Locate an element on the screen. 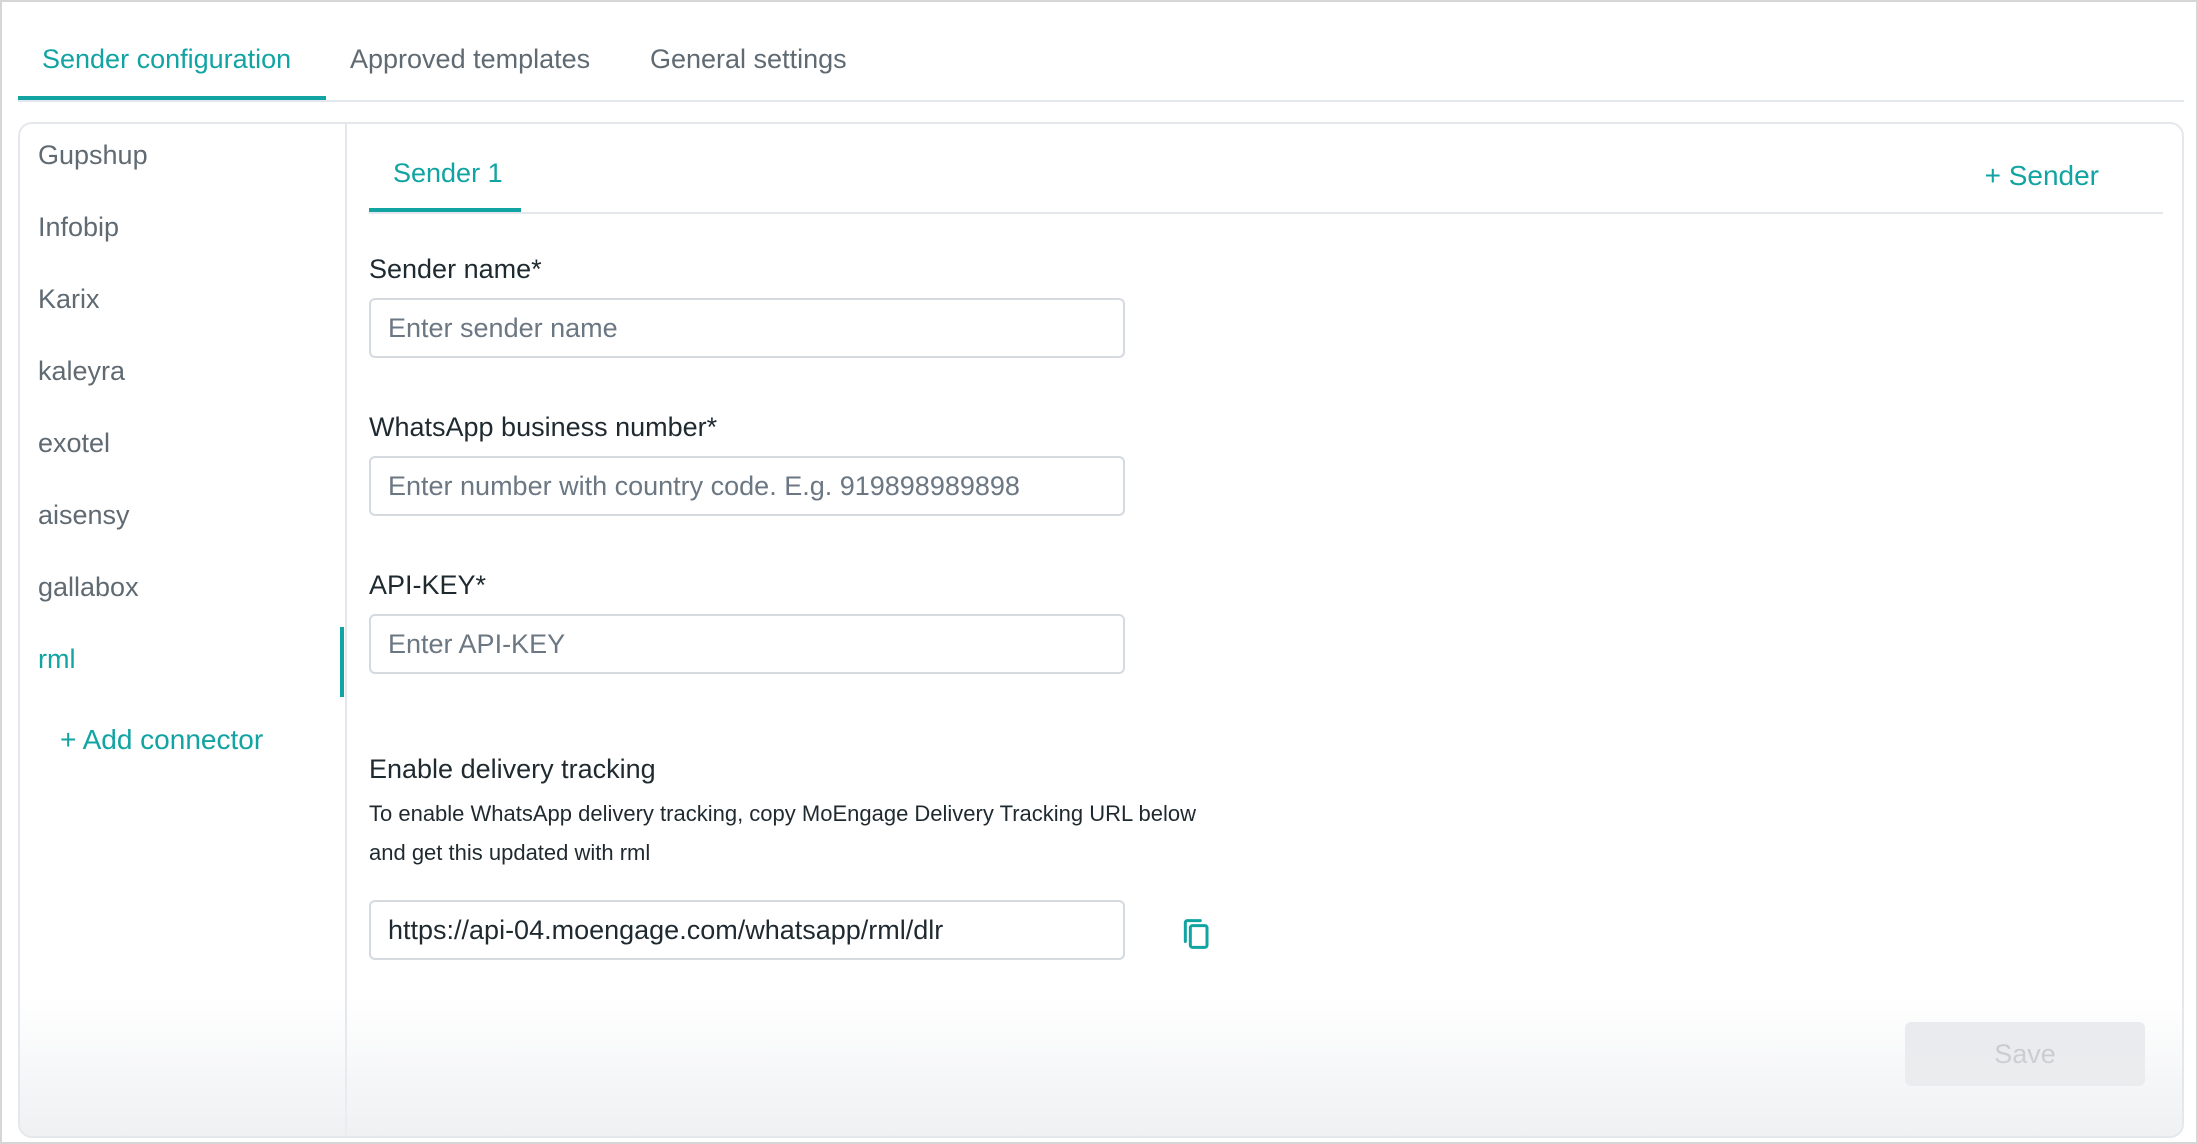  sender-name-input is located at coordinates (747, 328).